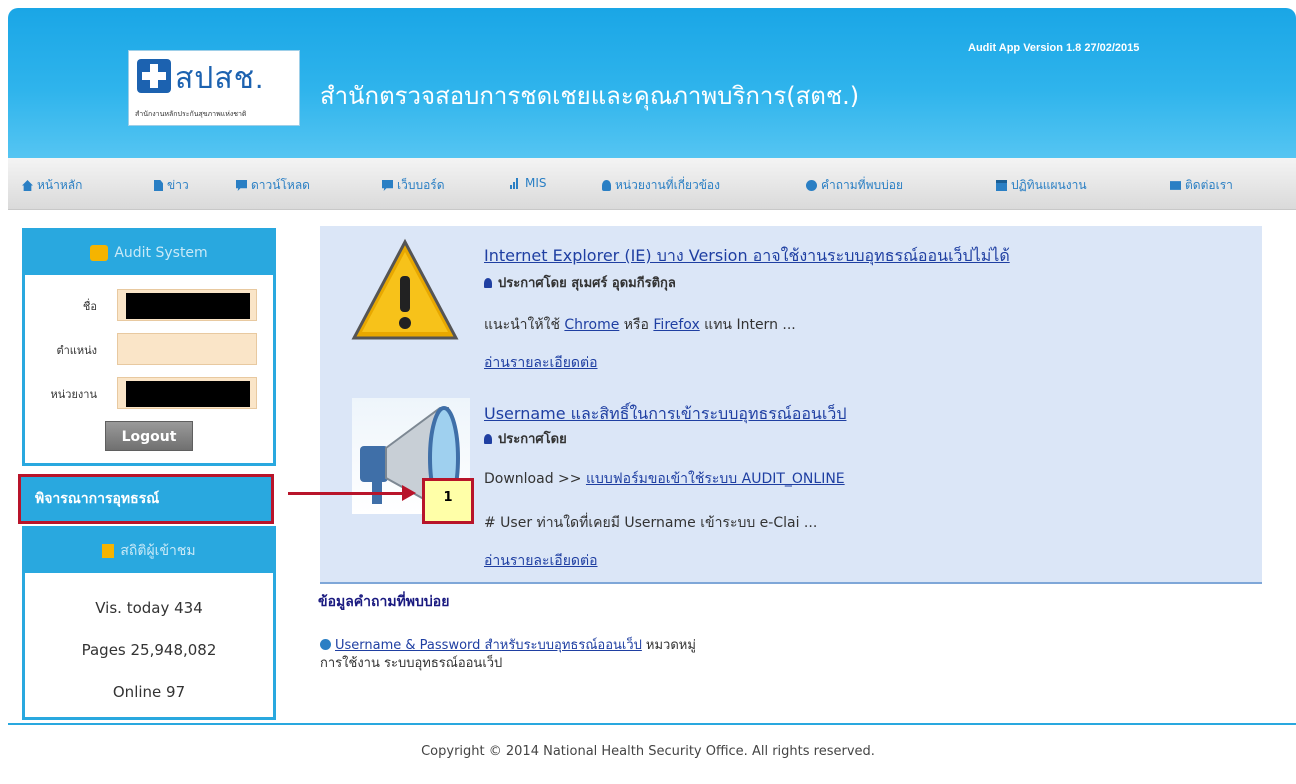  I want to click on nav-item-calendar: ปฏิทินแผนงาน, so click(1041, 185).